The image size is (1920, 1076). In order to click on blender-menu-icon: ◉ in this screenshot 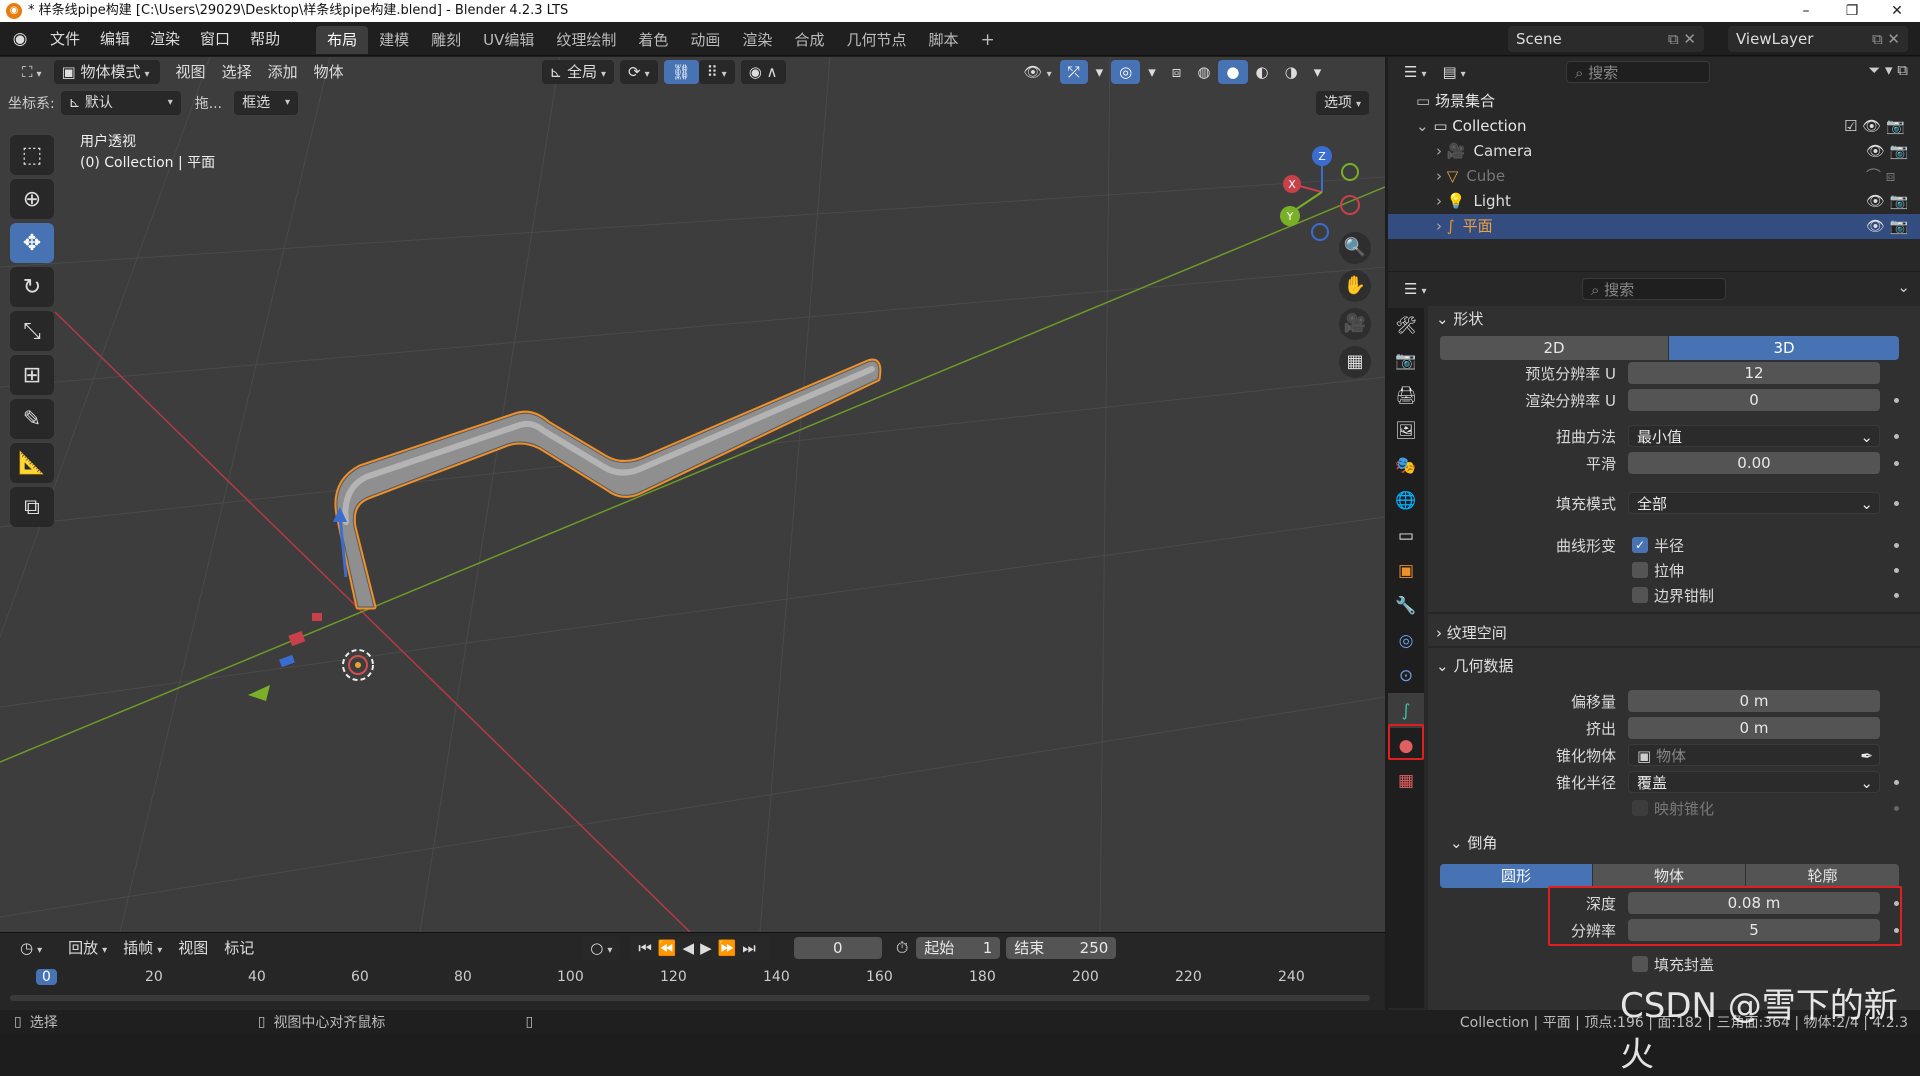, I will do `click(20, 39)`.